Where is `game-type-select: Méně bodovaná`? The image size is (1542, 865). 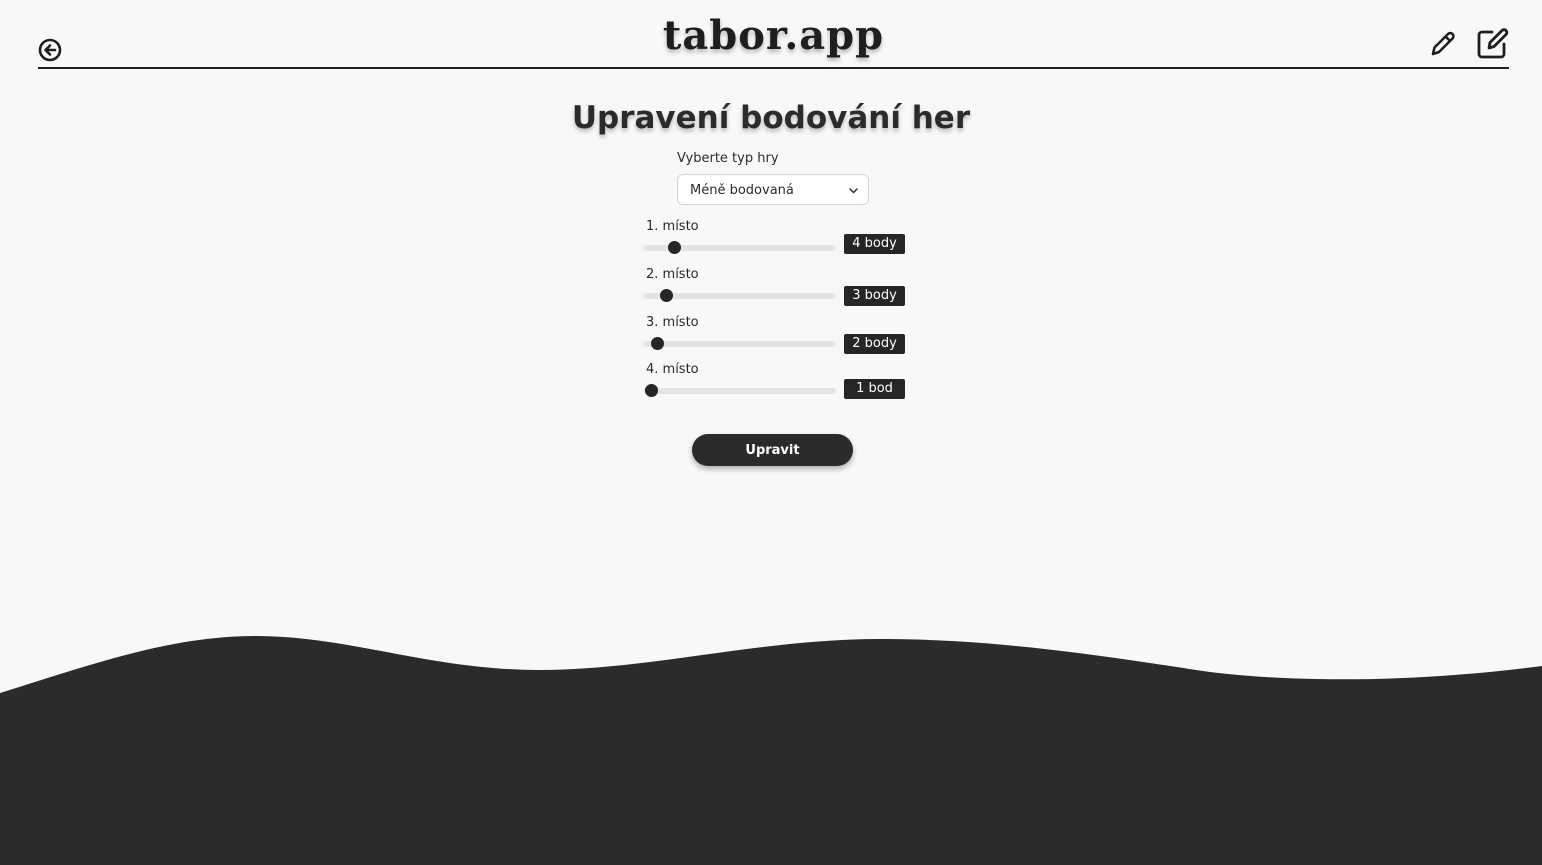 game-type-select: Méně bodovaná is located at coordinates (773, 189).